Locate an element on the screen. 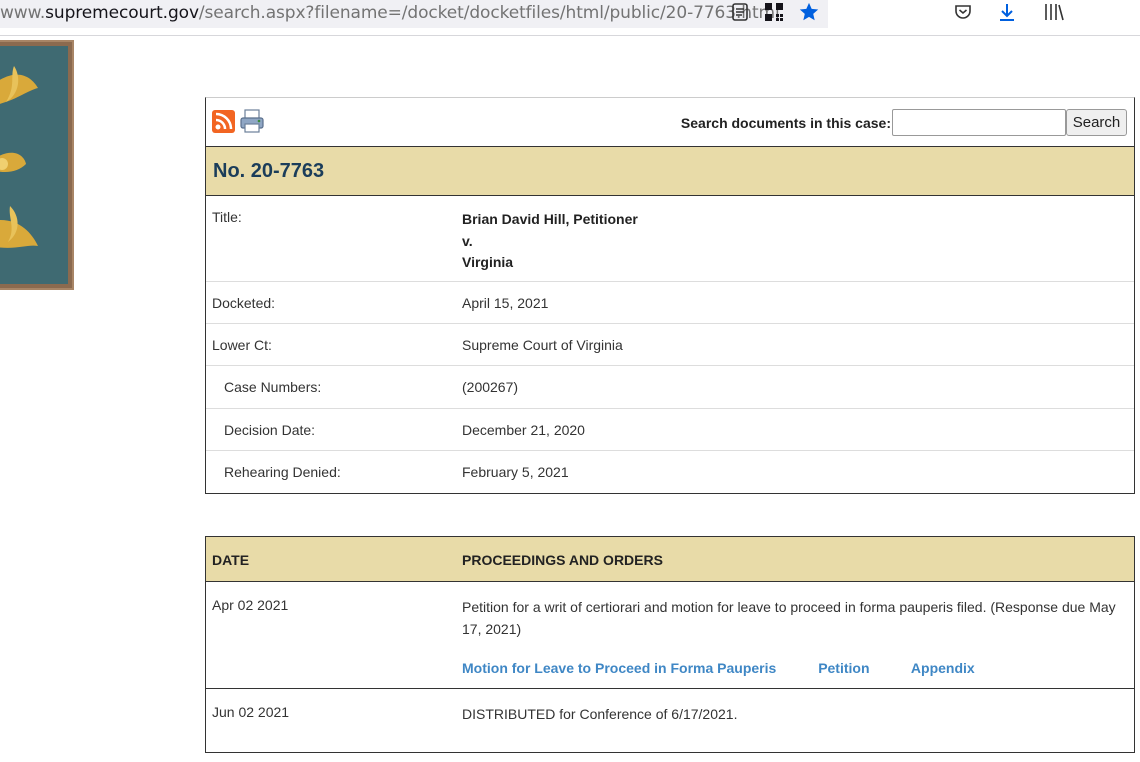 The image size is (1140, 762). lower-court-label: Lower Ct: is located at coordinates (242, 345).